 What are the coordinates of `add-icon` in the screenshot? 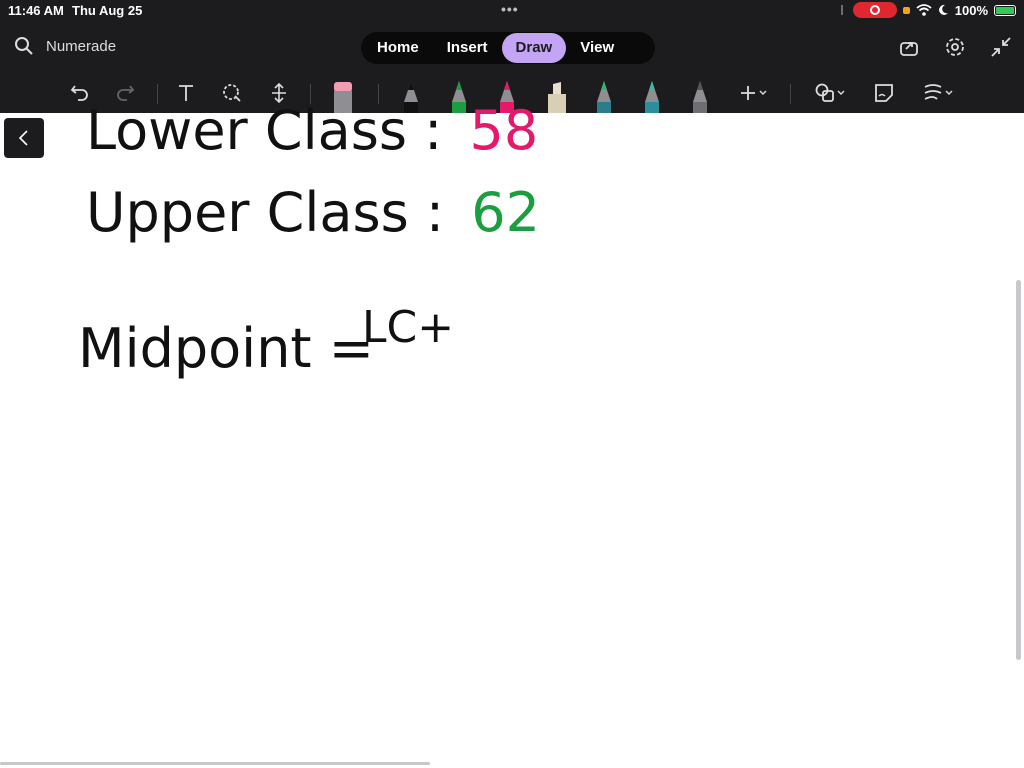 It's located at (748, 93).